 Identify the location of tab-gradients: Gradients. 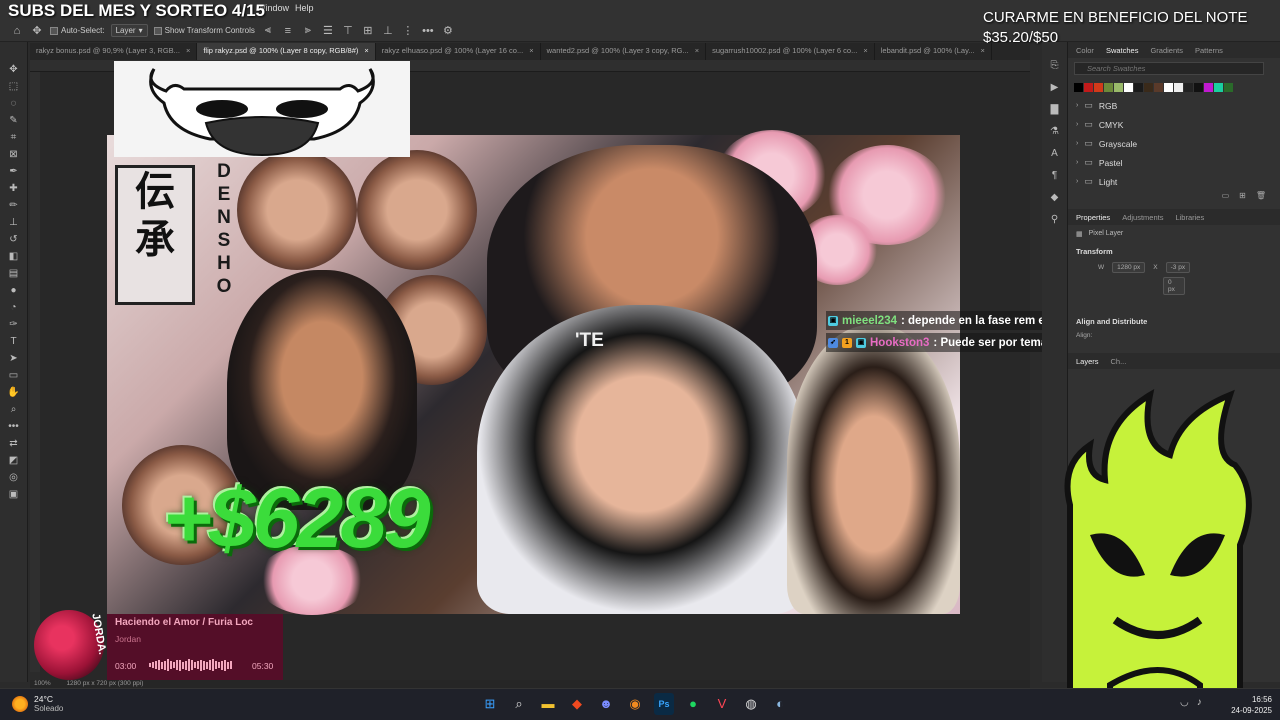
(1166, 50).